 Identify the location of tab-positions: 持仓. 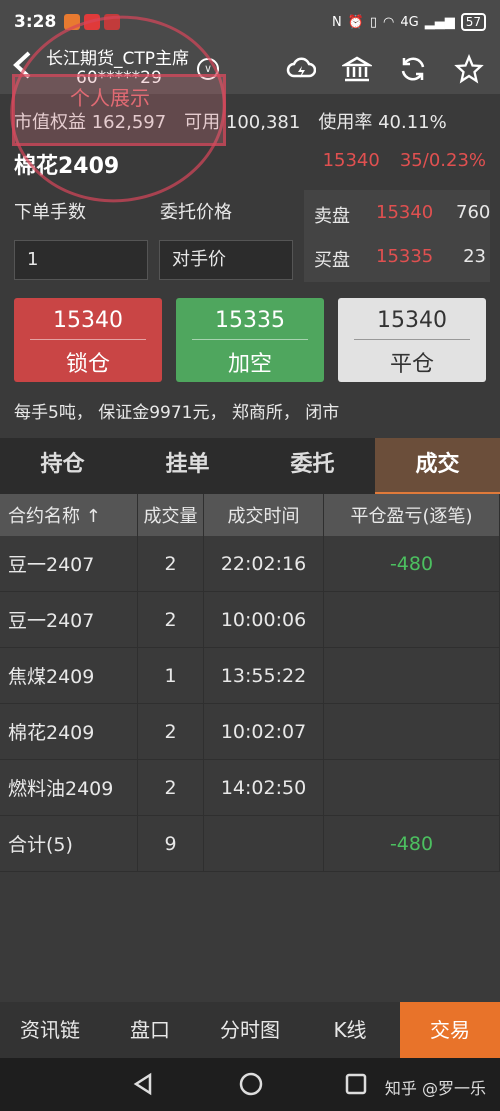
(62, 466).